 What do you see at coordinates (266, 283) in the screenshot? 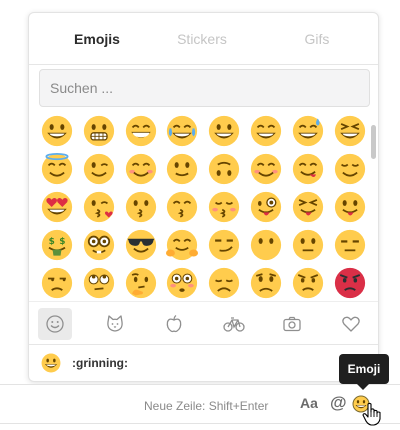
I see `worried-emoji` at bounding box center [266, 283].